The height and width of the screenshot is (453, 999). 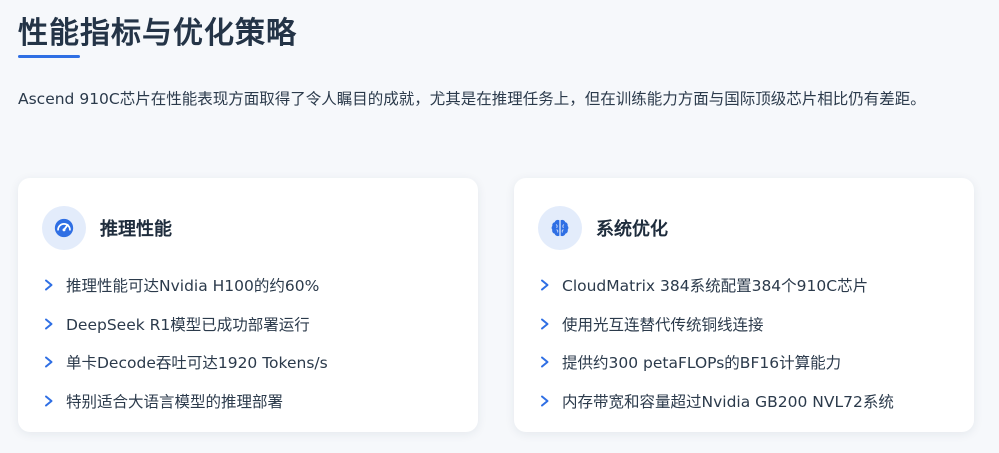 I want to click on list-item: DeepSeek R1模型已成功部署运行, so click(x=186, y=324).